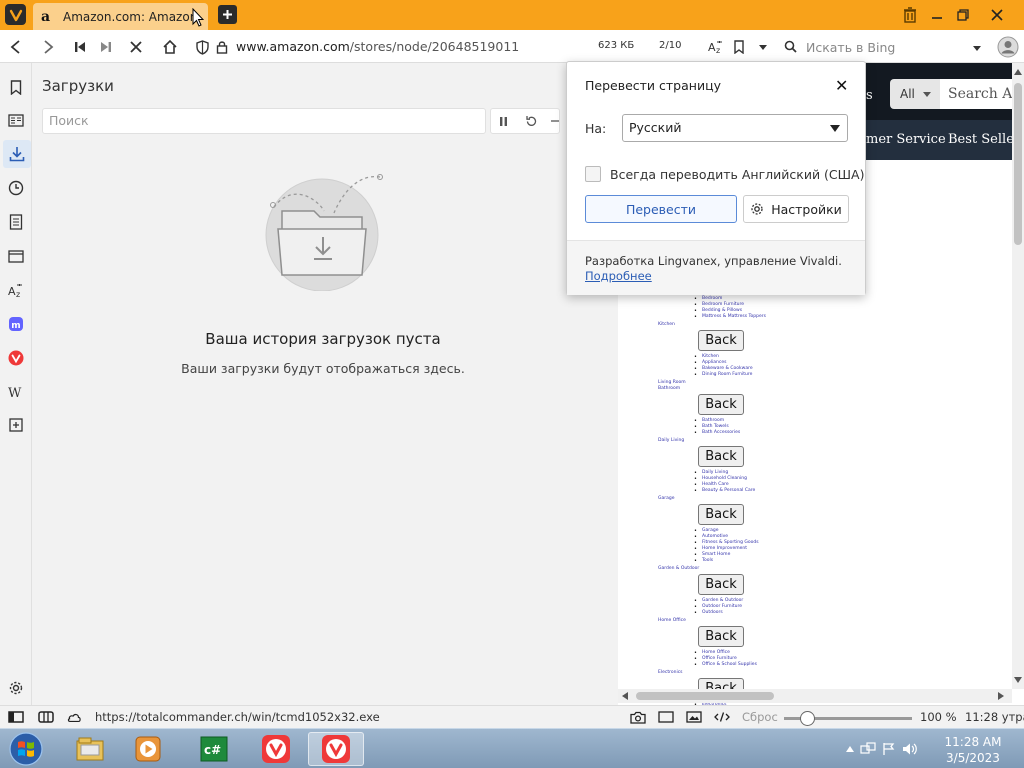 This screenshot has height=768, width=1024. What do you see at coordinates (886, 47) in the screenshot?
I see `search-field: Искать в Bing` at bounding box center [886, 47].